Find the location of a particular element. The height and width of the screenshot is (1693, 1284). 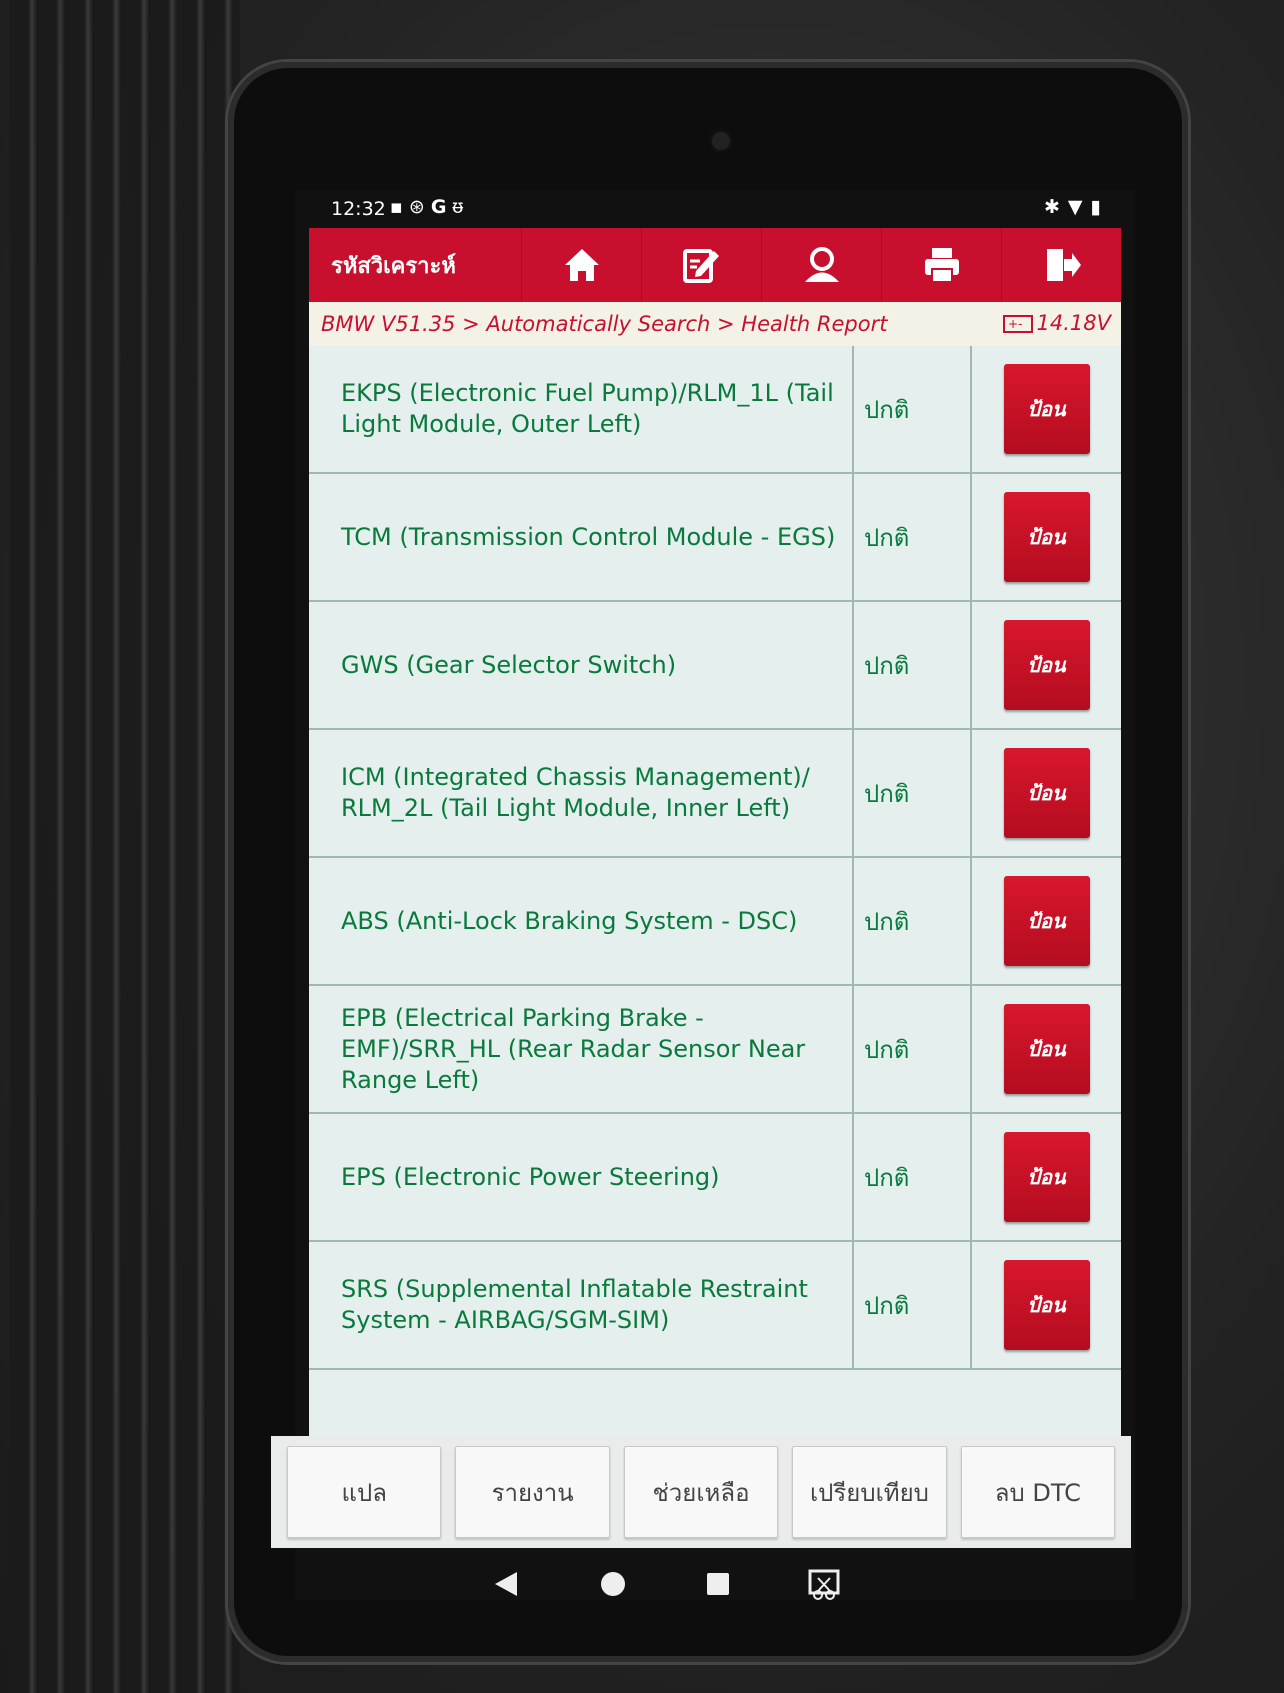

print-button is located at coordinates (942, 265).